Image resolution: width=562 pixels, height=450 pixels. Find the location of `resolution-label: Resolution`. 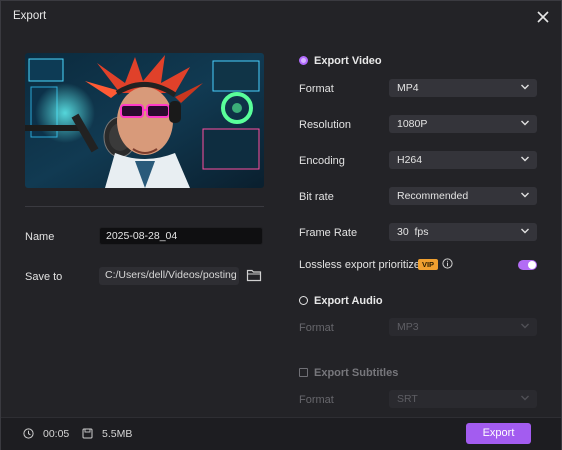

resolution-label: Resolution is located at coordinates (325, 125).